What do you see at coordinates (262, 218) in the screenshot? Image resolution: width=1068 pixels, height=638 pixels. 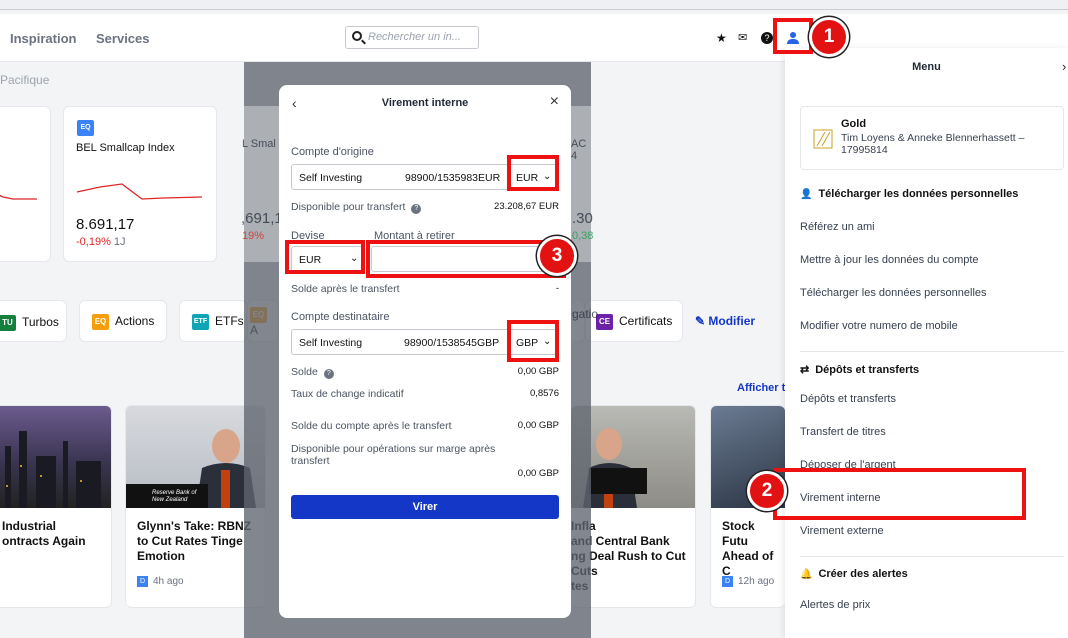 I see `card-behind-value: ,691,1` at bounding box center [262, 218].